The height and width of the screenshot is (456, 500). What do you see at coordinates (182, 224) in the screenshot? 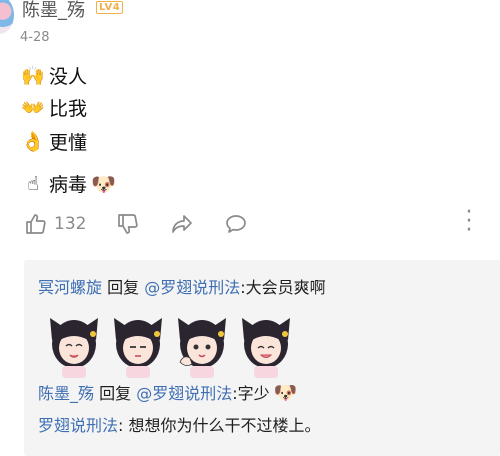
I see `share-icon` at bounding box center [182, 224].